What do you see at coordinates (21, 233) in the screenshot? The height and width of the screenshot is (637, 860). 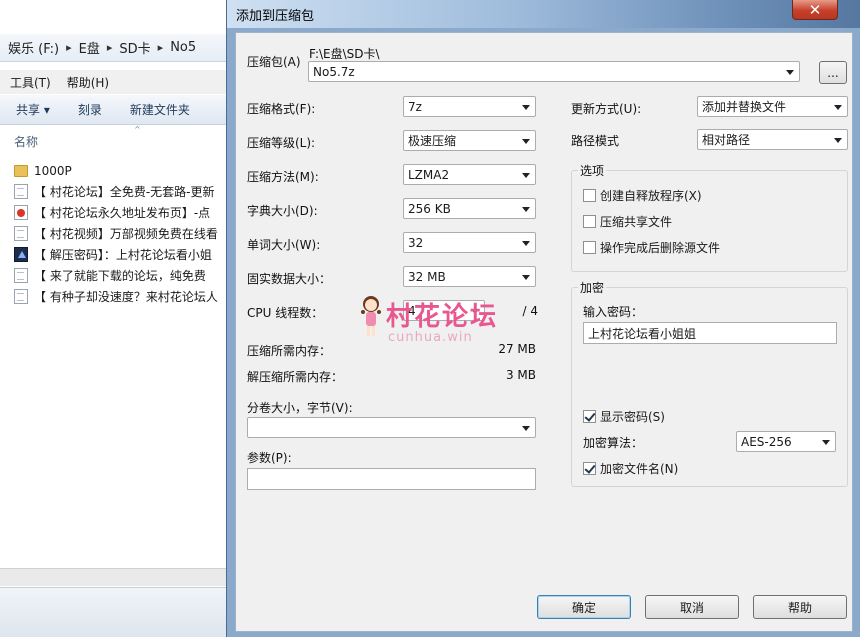 I see `document-icon` at bounding box center [21, 233].